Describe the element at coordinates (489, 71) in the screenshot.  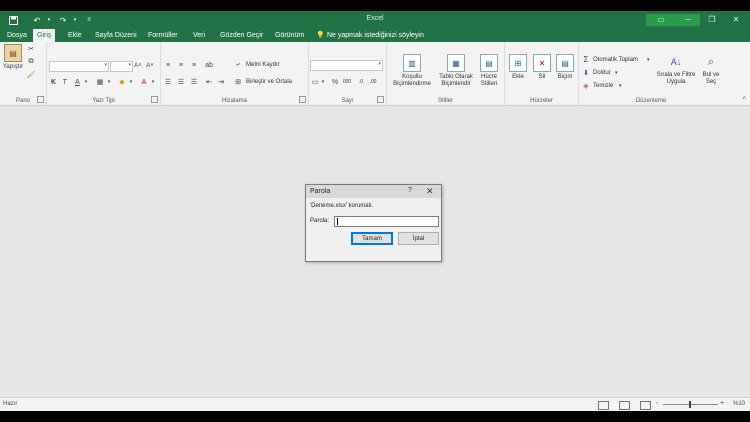
I see `cell-styles-button: ▤ Hücre Stilleri` at that location.